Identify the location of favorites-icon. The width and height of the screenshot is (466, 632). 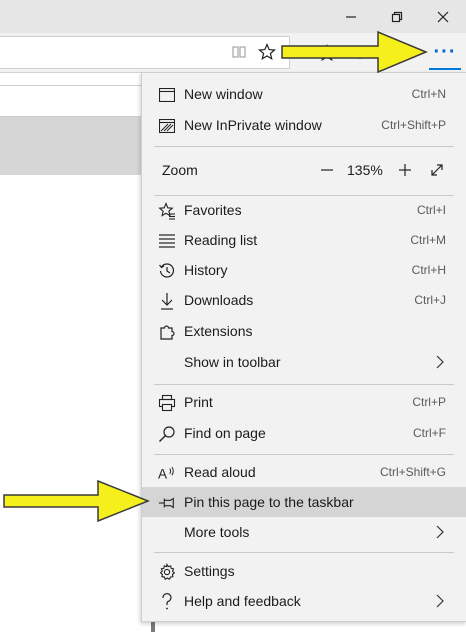
(167, 211).